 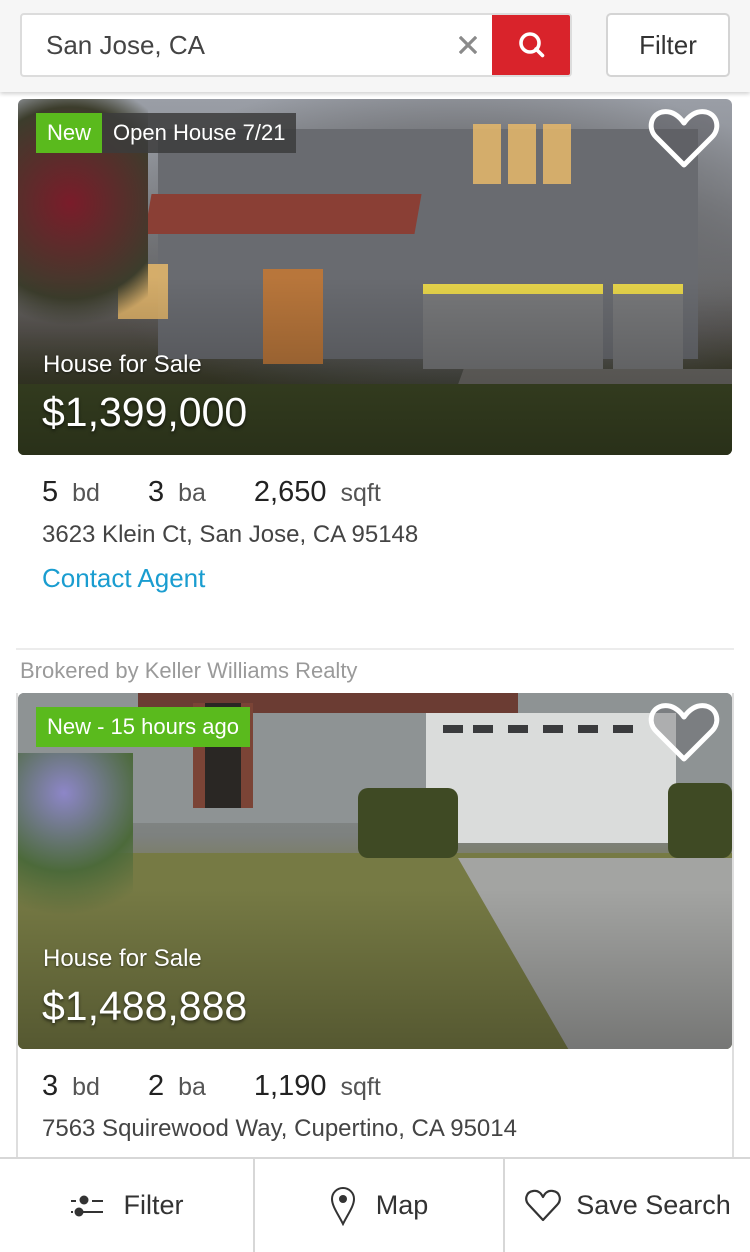 I want to click on beds-count: 5, so click(x=50, y=492).